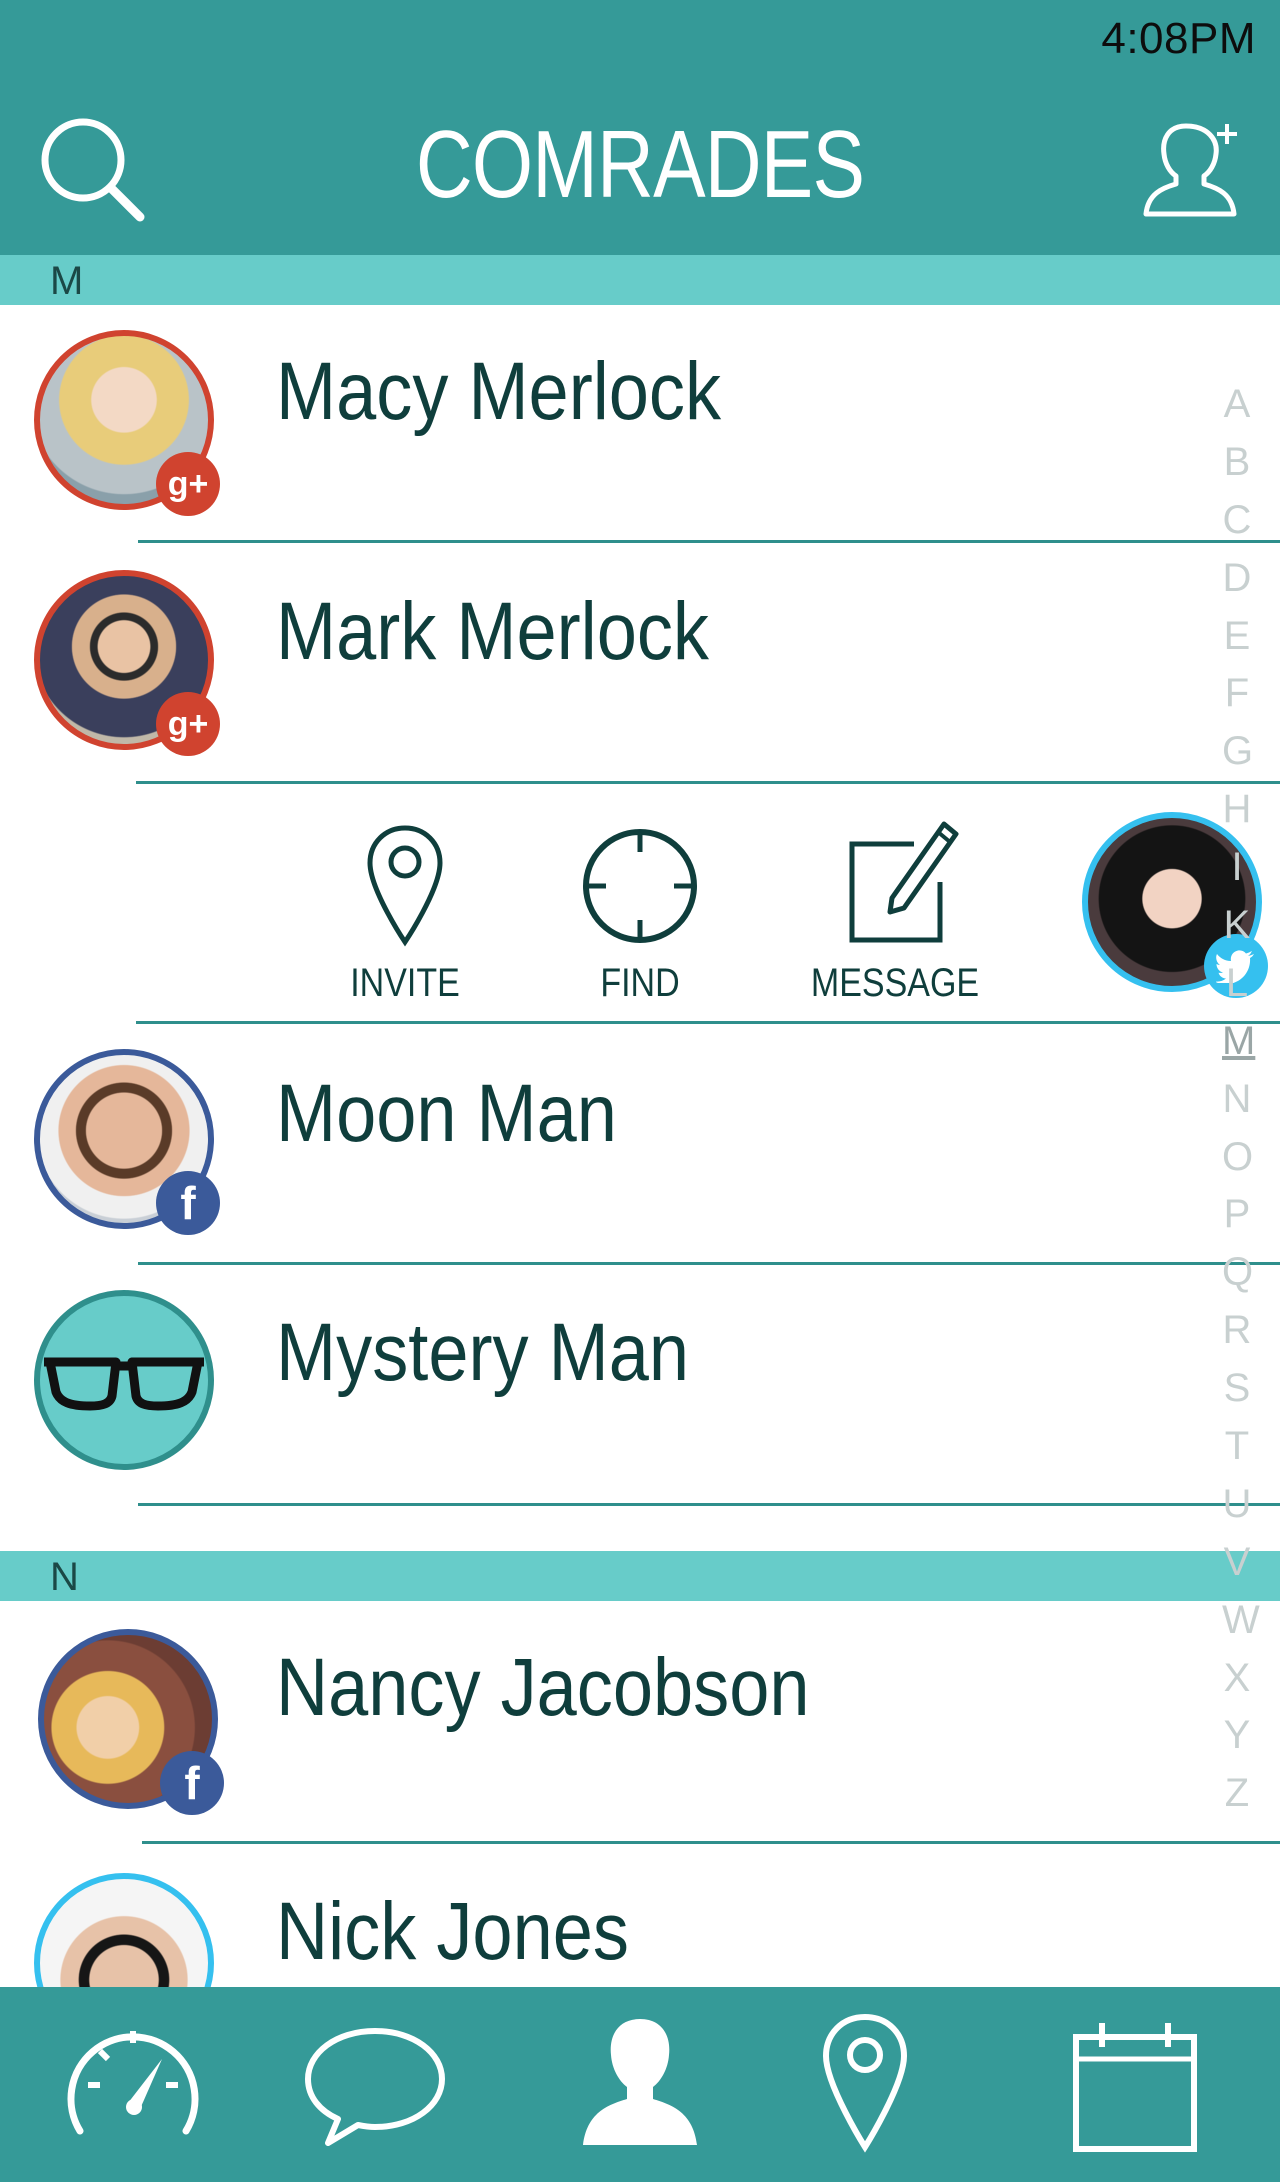 This screenshot has width=1280, height=2182. I want to click on tab-contacts, so click(640, 2084).